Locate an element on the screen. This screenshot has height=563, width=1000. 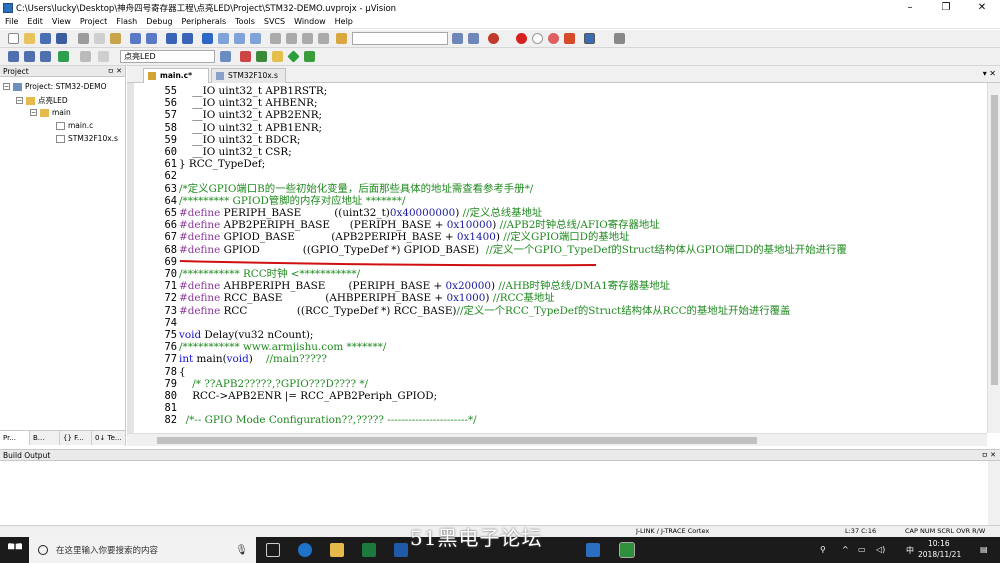
open-file-icon is located at coordinates (29, 38).